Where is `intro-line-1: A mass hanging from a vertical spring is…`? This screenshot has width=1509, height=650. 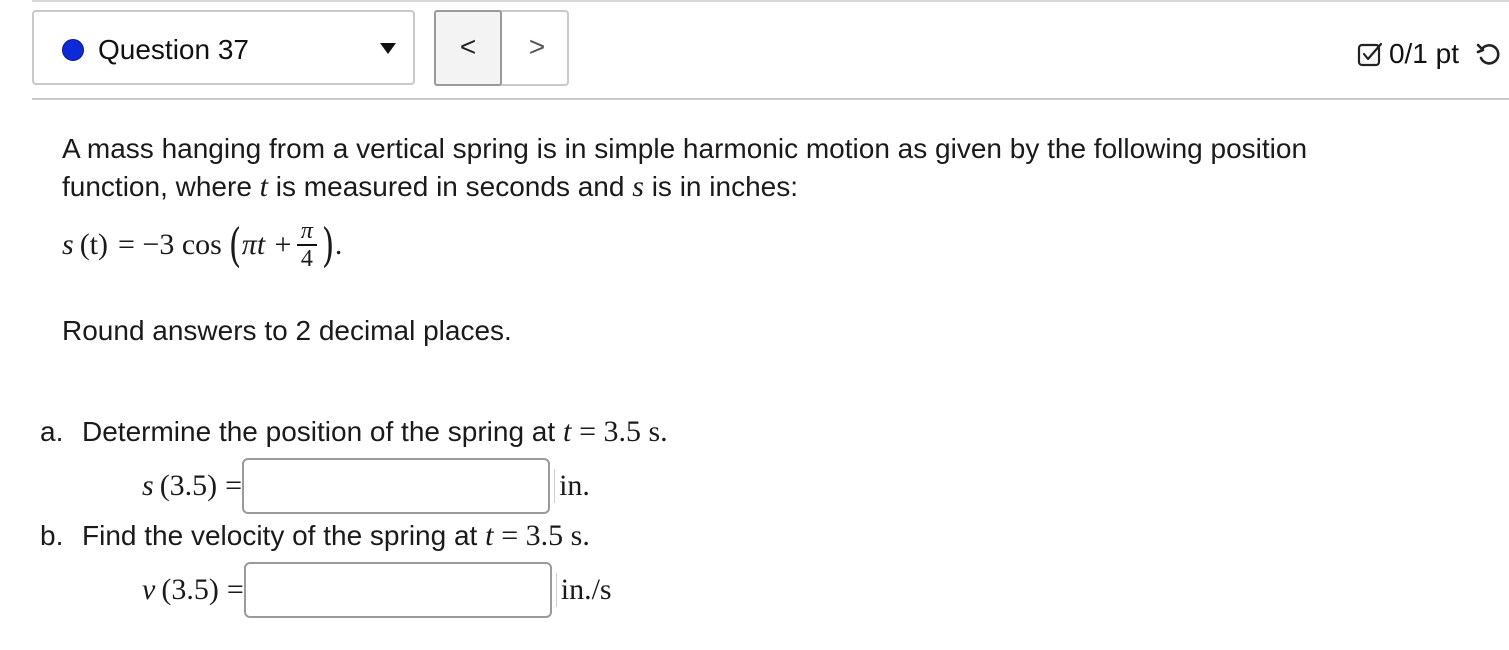
intro-line-1: A mass hanging from a vertical spring is… is located at coordinates (685, 148).